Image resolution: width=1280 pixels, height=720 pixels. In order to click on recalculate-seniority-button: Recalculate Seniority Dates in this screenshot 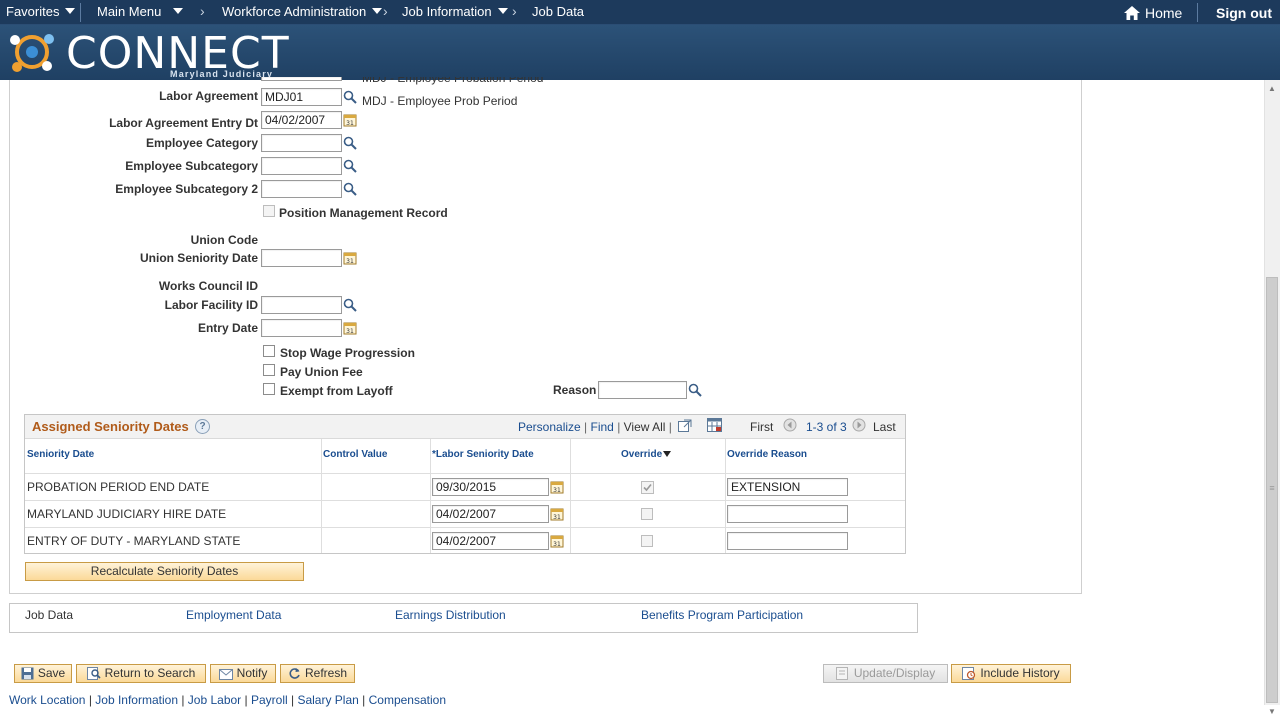, I will do `click(164, 571)`.